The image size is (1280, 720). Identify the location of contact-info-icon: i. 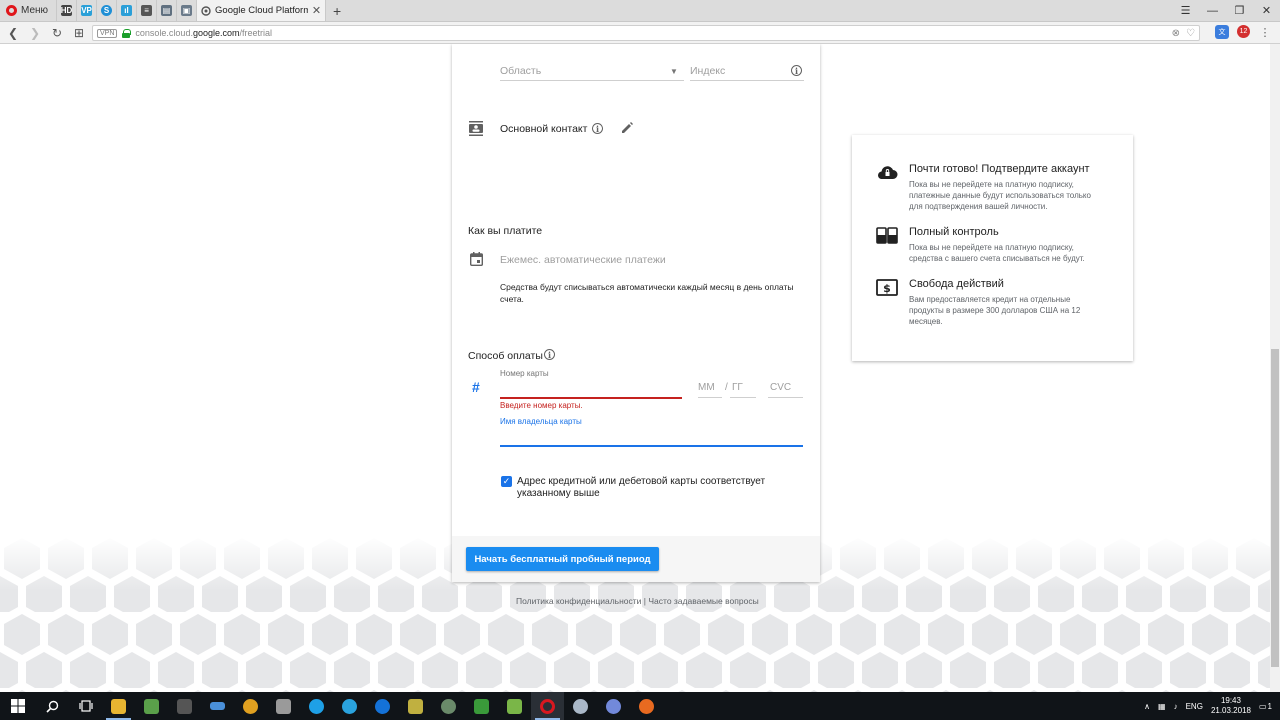
(597, 128).